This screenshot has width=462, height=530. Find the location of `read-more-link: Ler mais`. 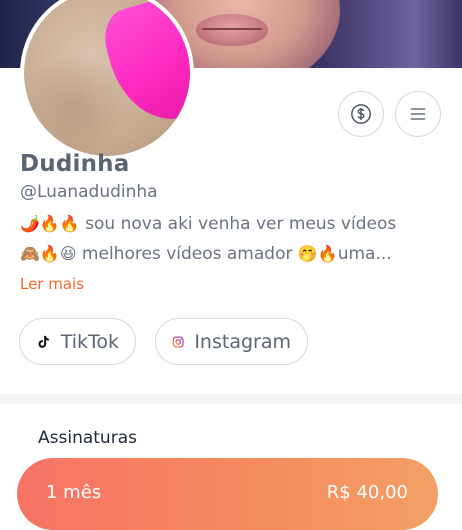

read-more-link: Ler mais is located at coordinates (52, 284).